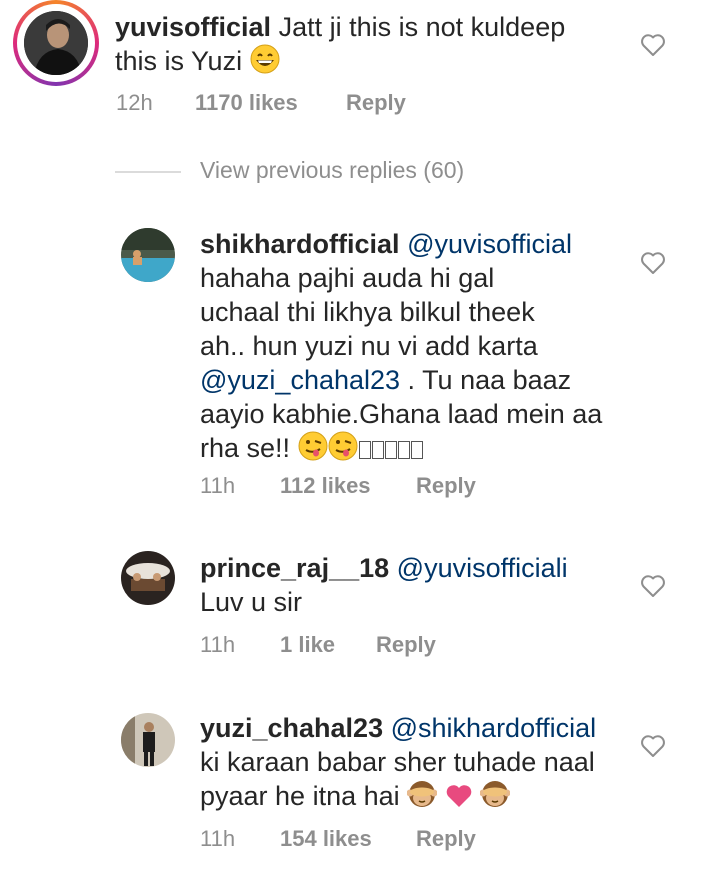 This screenshot has height=870, width=708. Describe the element at coordinates (134, 102) in the screenshot. I see `comment-time: 12h` at that location.